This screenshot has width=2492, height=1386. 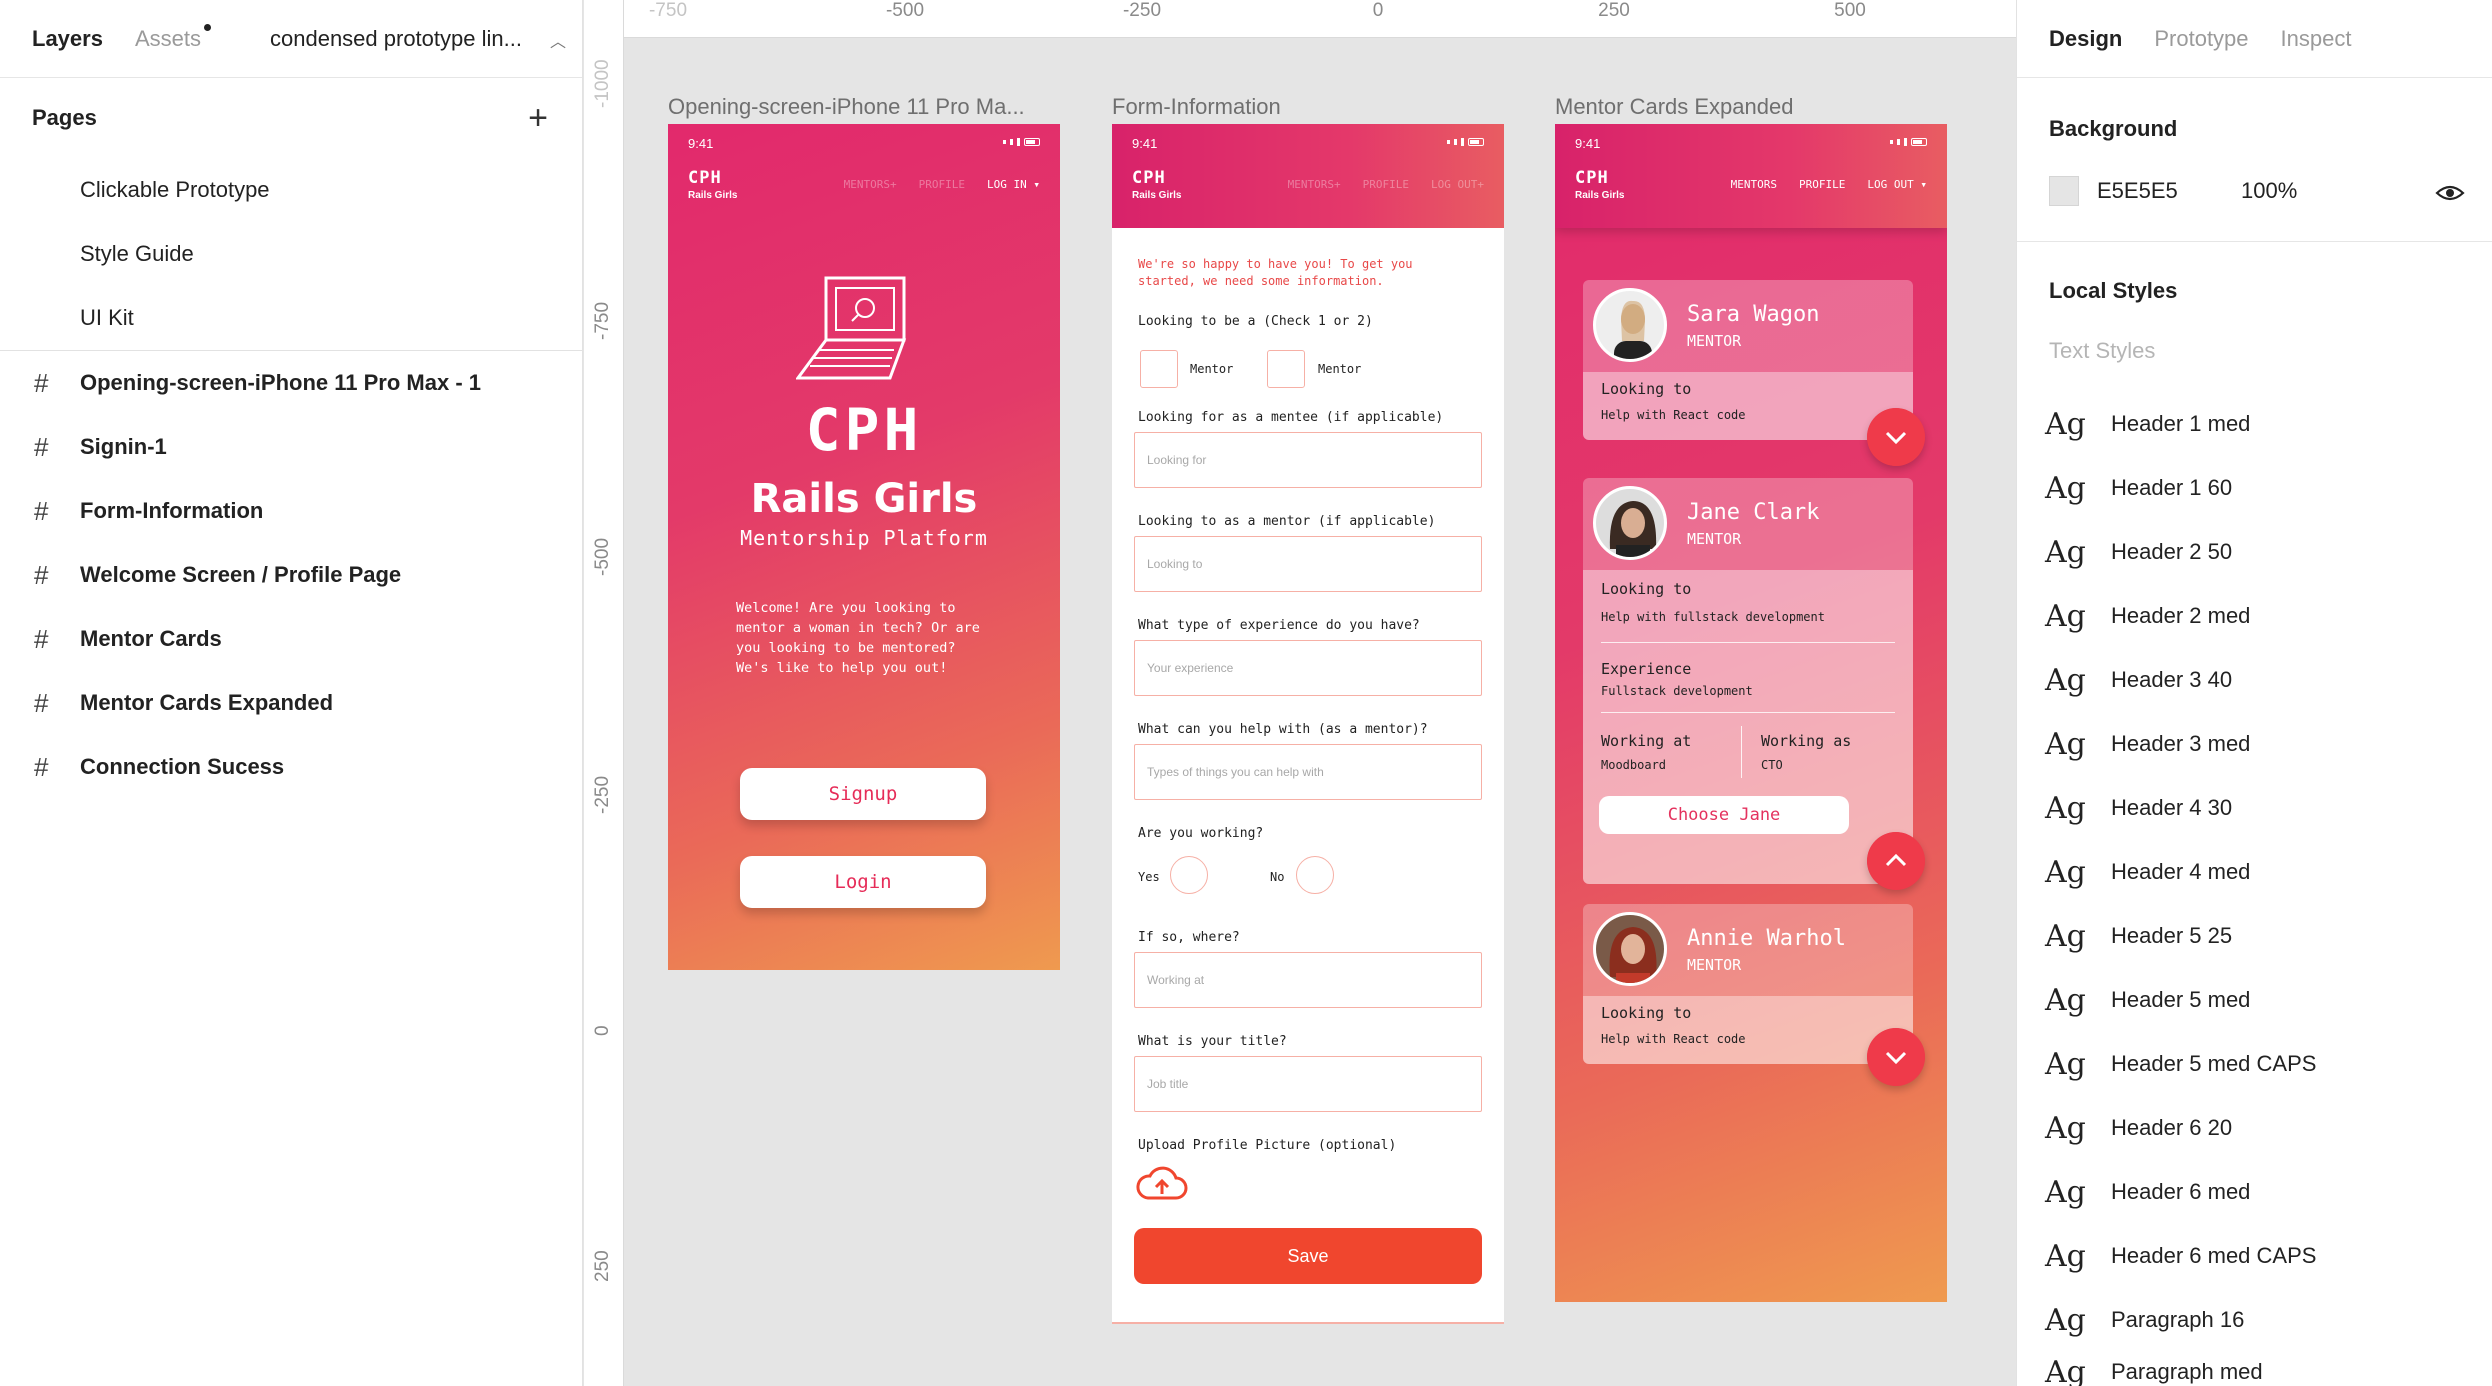 I want to click on tab-assets: Assets, so click(x=173, y=37).